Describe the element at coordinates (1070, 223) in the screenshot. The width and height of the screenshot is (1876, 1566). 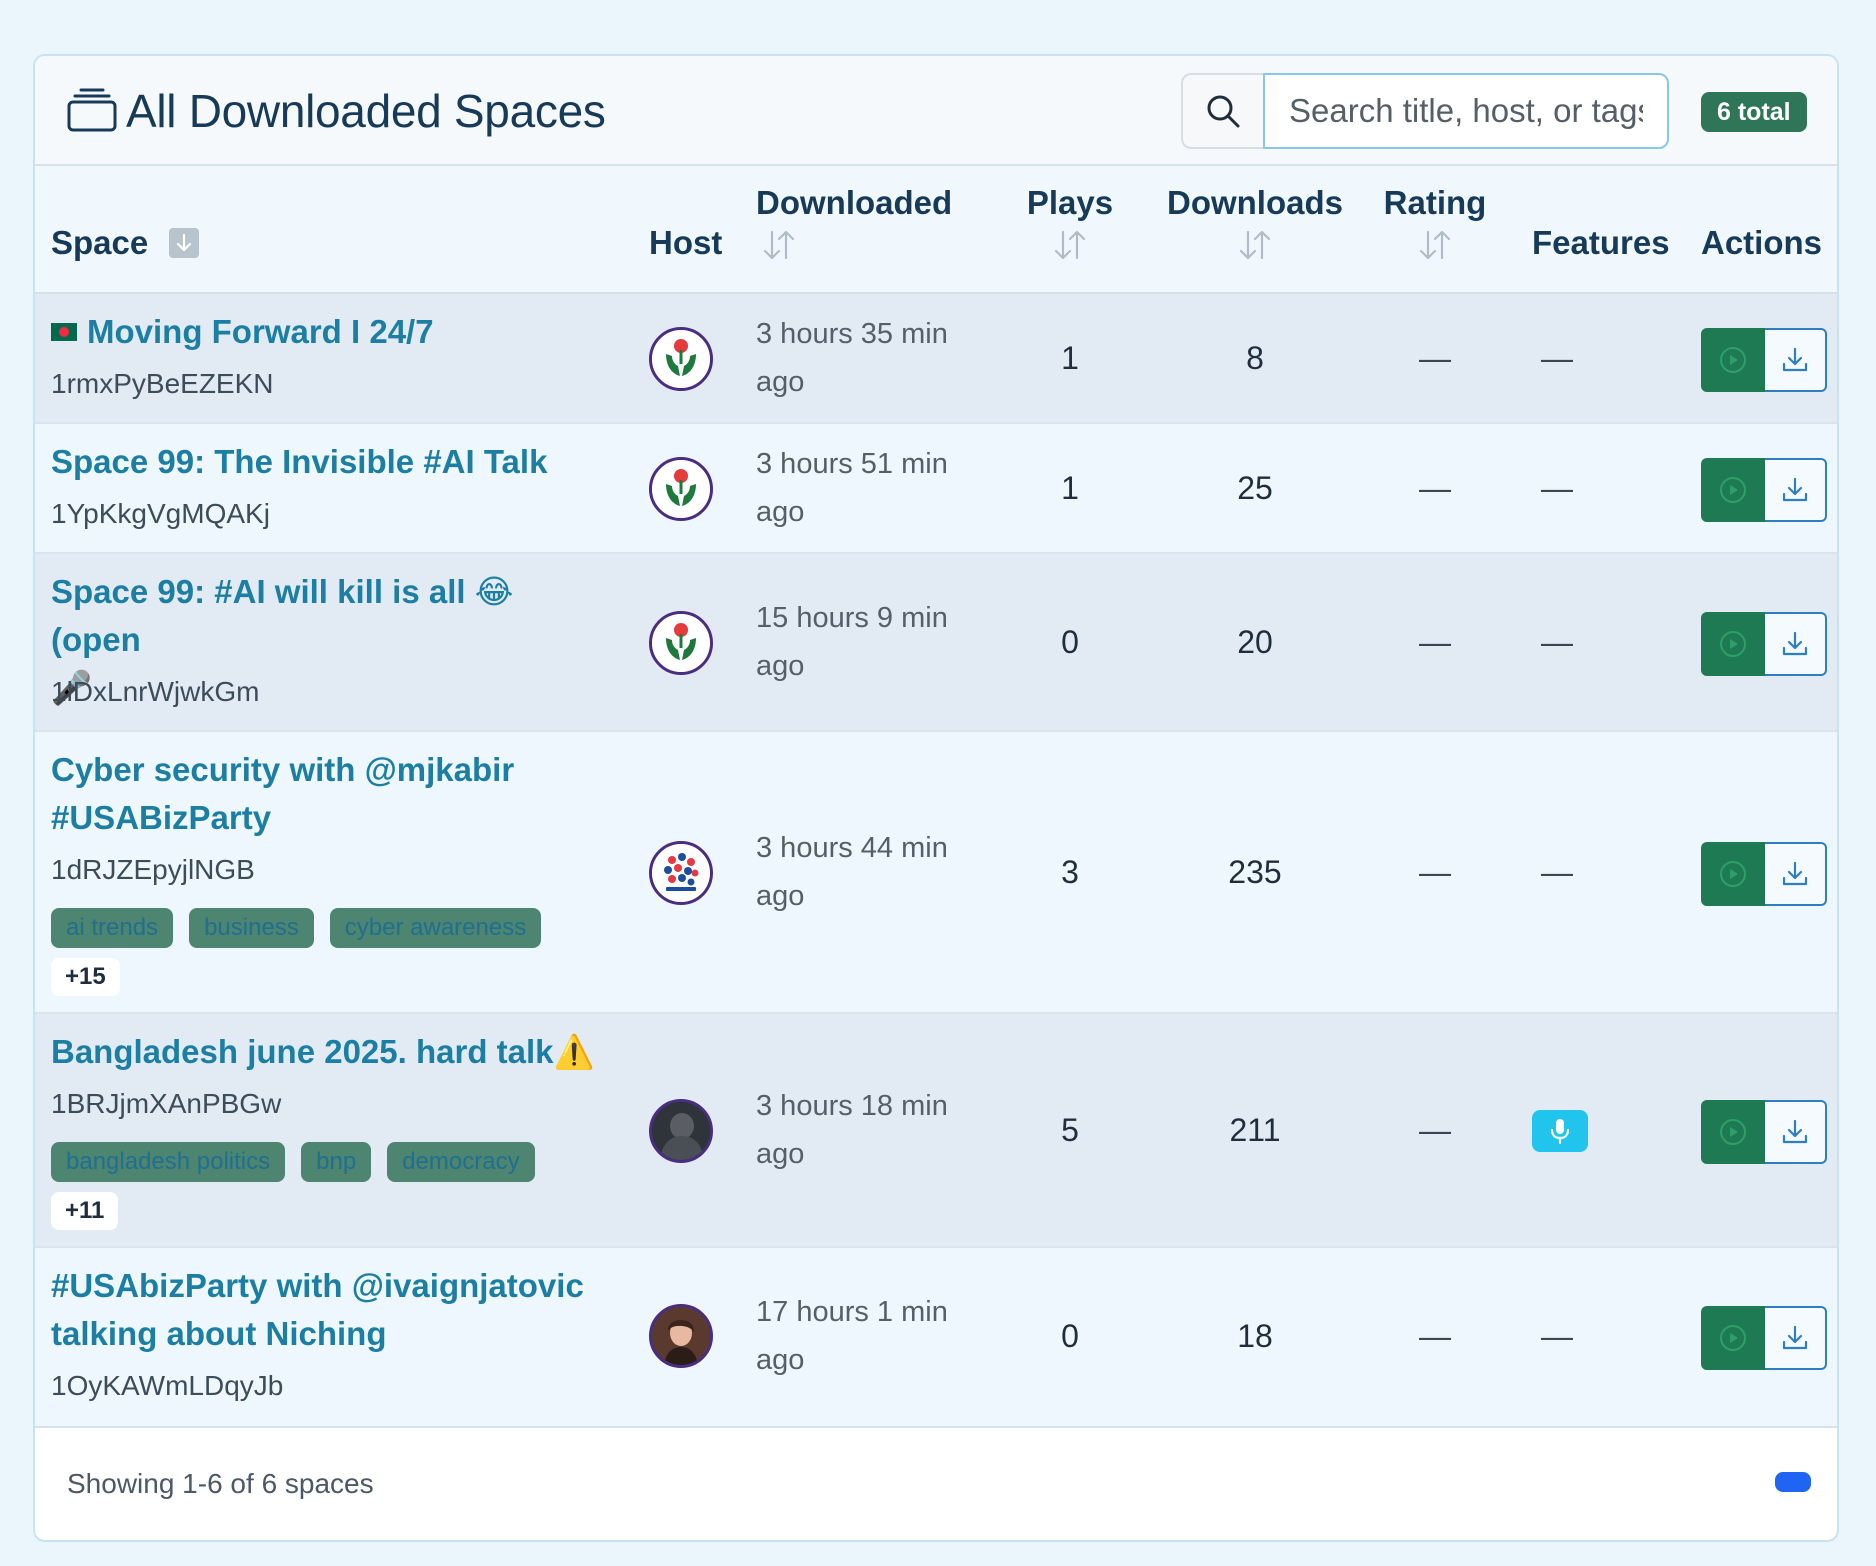
I see `col-plays: Plays` at that location.